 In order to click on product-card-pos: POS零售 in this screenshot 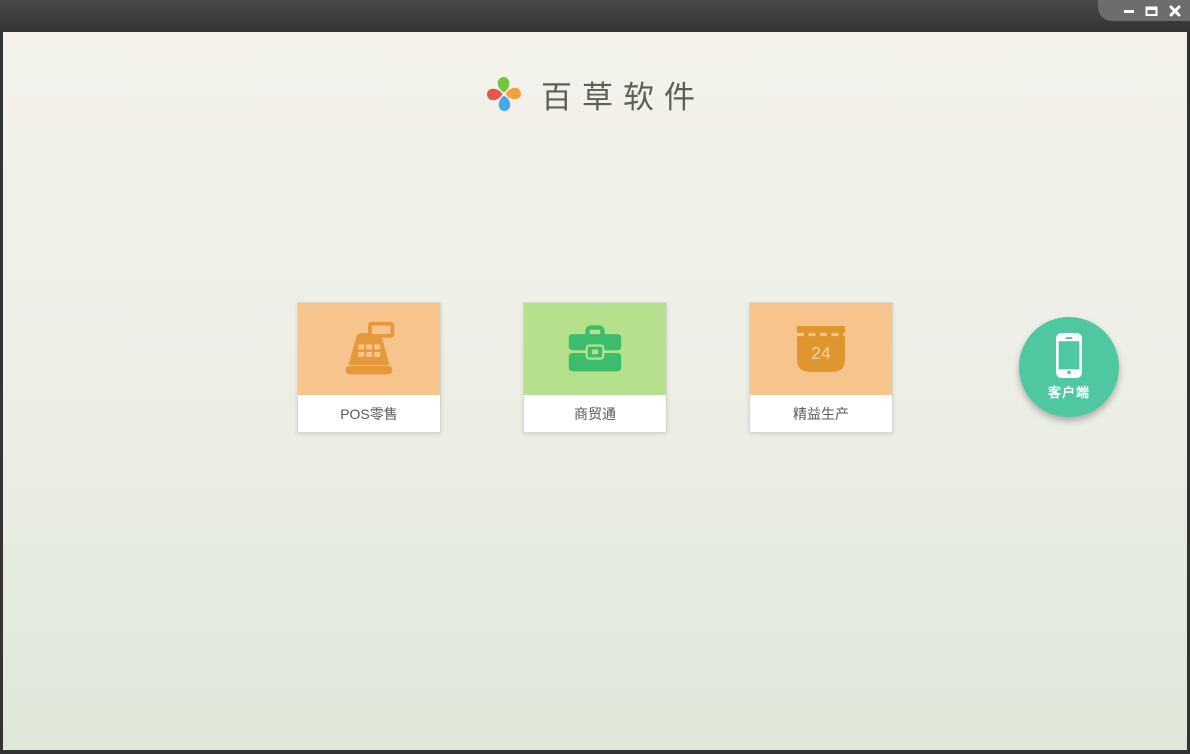, I will do `click(369, 367)`.